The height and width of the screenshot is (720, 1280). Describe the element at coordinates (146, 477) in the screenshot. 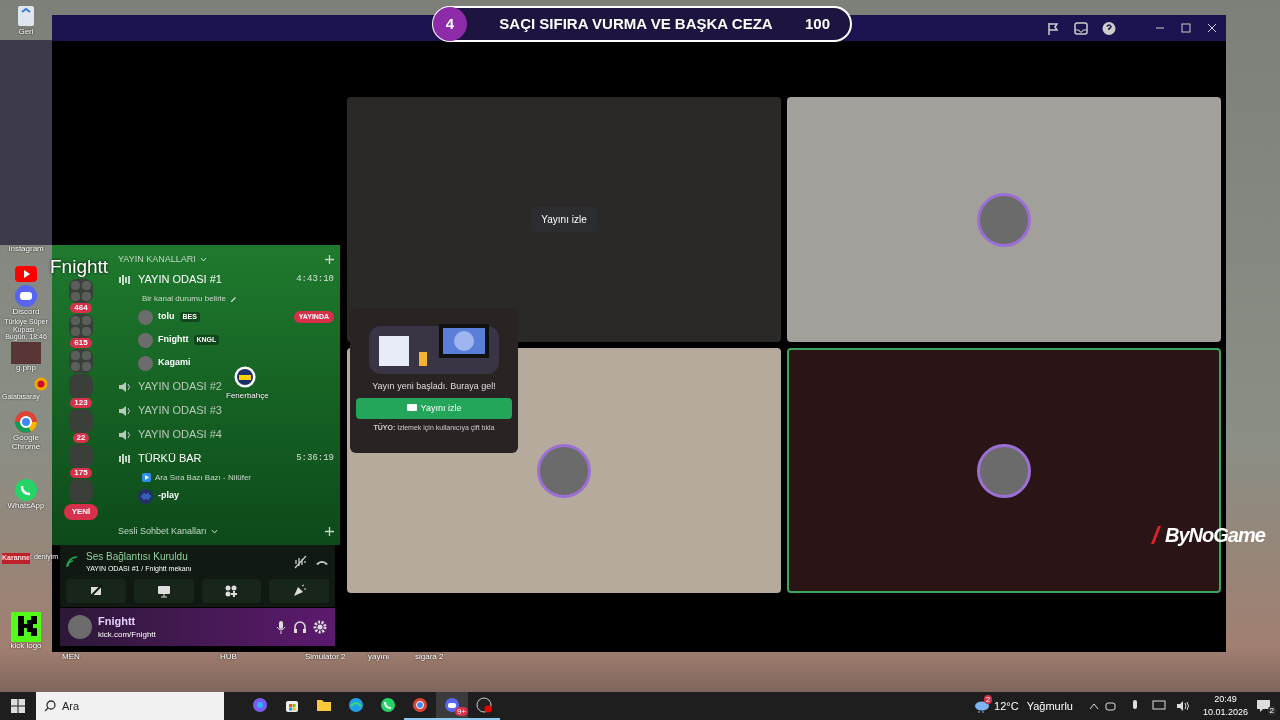

I see `play-square-icon` at that location.